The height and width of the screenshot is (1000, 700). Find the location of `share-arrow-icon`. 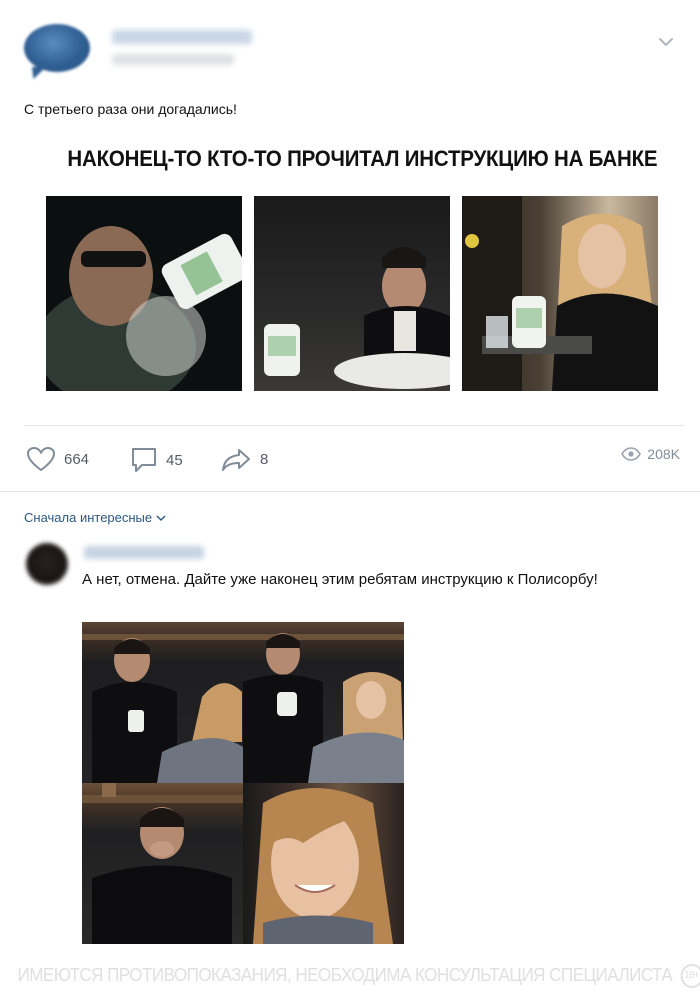

share-arrow-icon is located at coordinates (236, 460).